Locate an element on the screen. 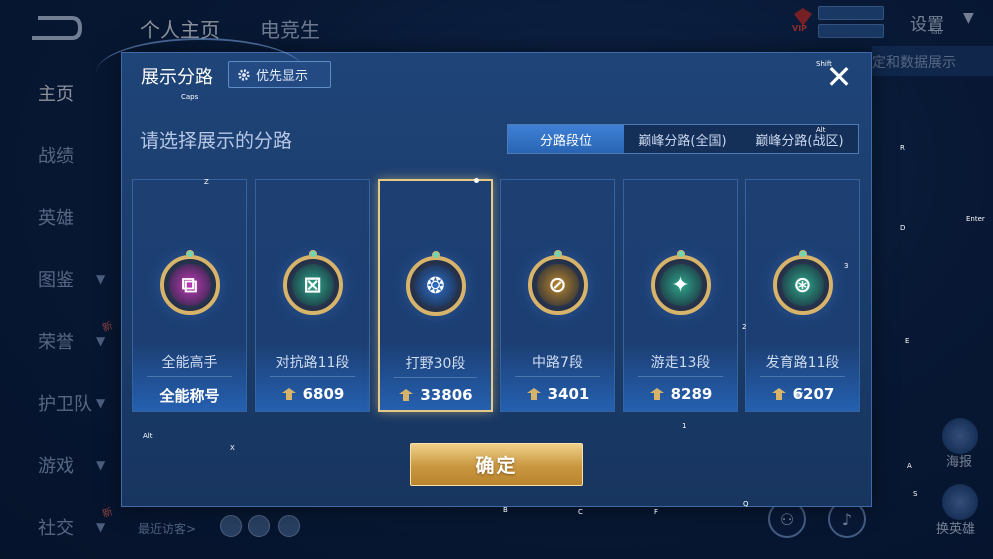 This screenshot has height=559, width=993. badge-glyph: ❂ is located at coordinates (435, 286).